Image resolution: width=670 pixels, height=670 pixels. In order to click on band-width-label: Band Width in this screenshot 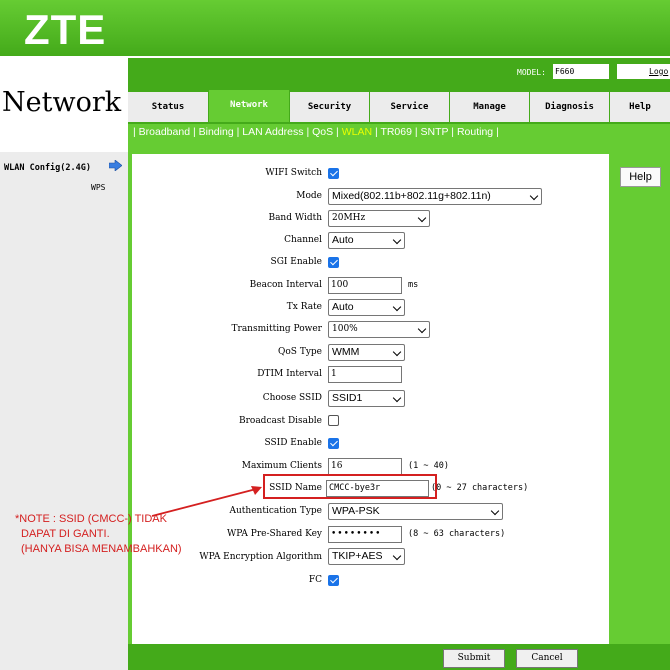, I will do `click(295, 218)`.